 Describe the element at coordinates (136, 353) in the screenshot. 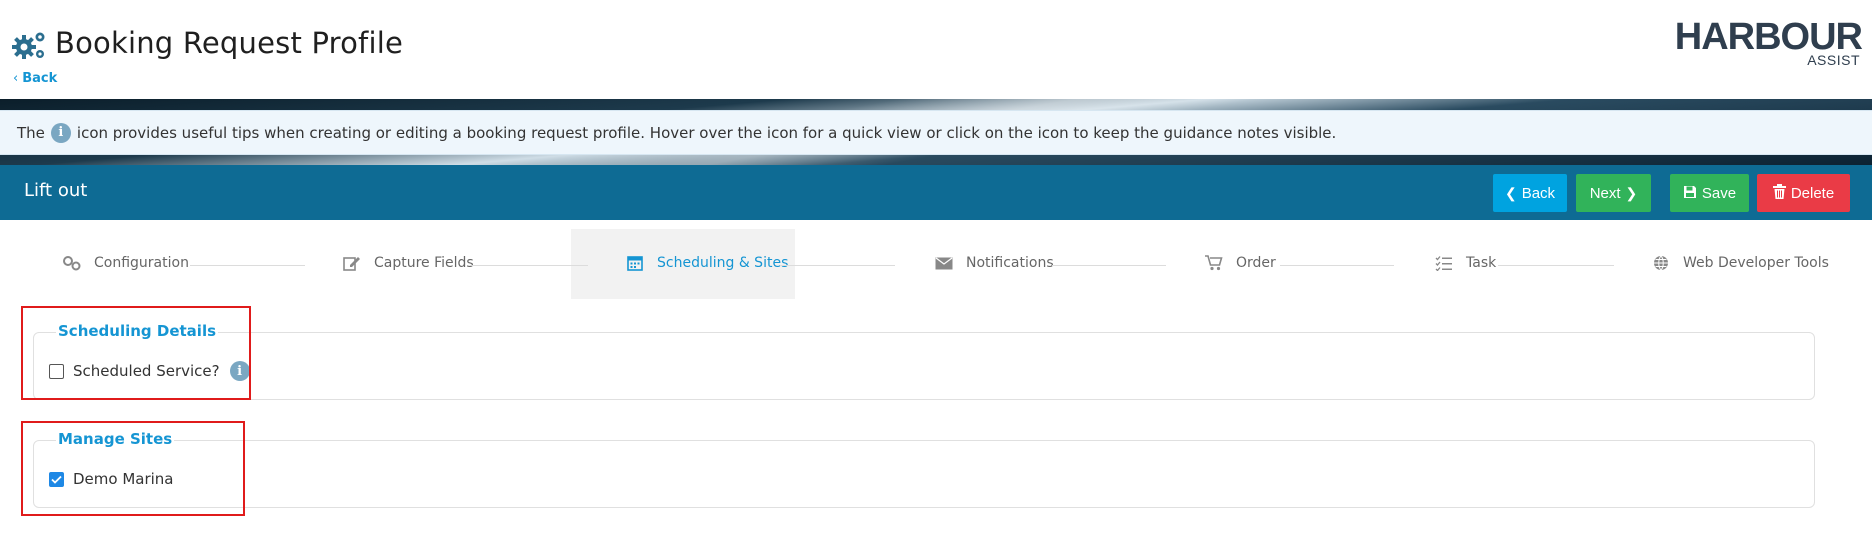

I see `annotation-highlight-scheduling` at that location.